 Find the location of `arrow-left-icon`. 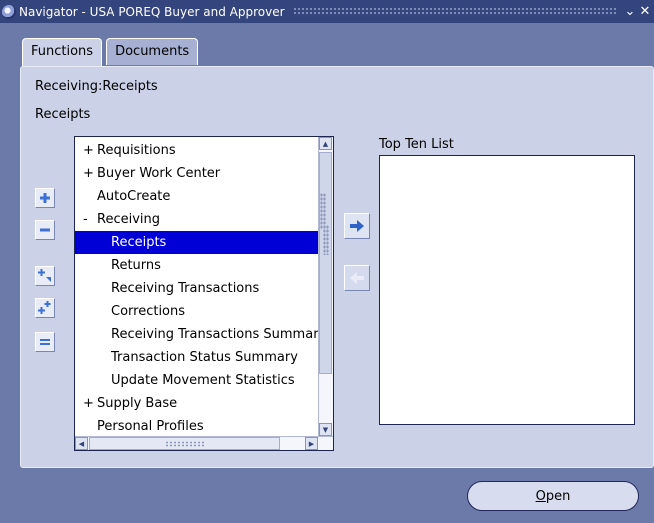

arrow-left-icon is located at coordinates (357, 278).